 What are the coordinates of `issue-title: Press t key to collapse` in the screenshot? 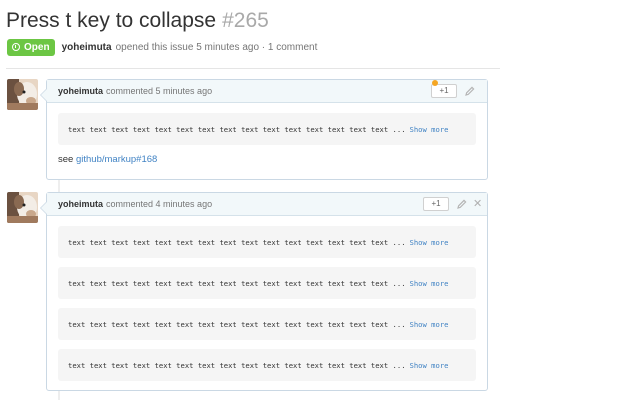 It's located at (111, 20).